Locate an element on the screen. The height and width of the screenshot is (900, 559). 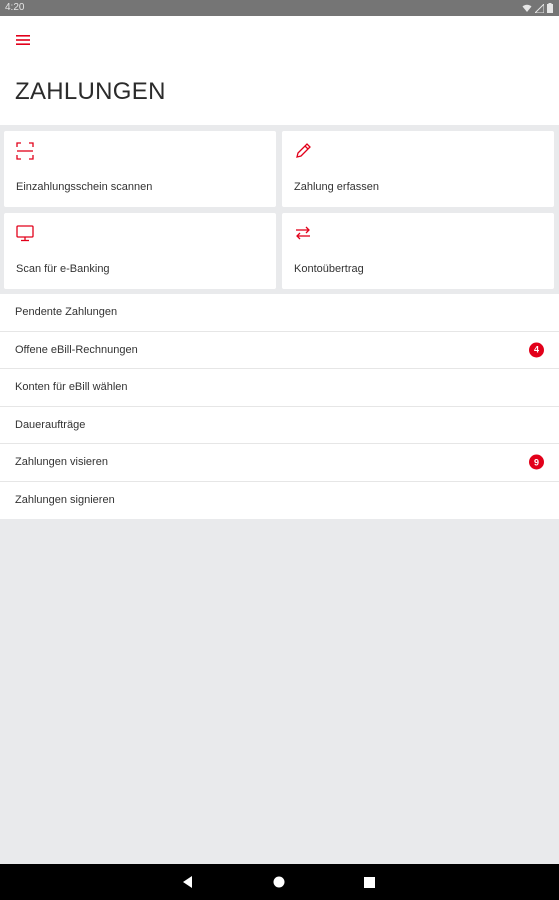
tile-enter-payment: Zahlung erfassen is located at coordinates (418, 169).